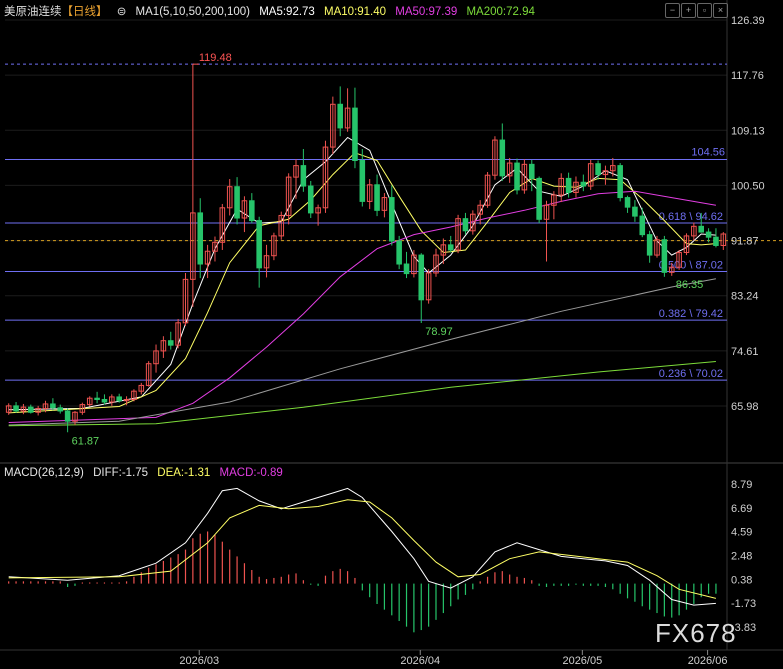 The width and height of the screenshot is (783, 669). Describe the element at coordinates (420, 661) in the screenshot. I see `time-tick-label: 2026/04` at that location.